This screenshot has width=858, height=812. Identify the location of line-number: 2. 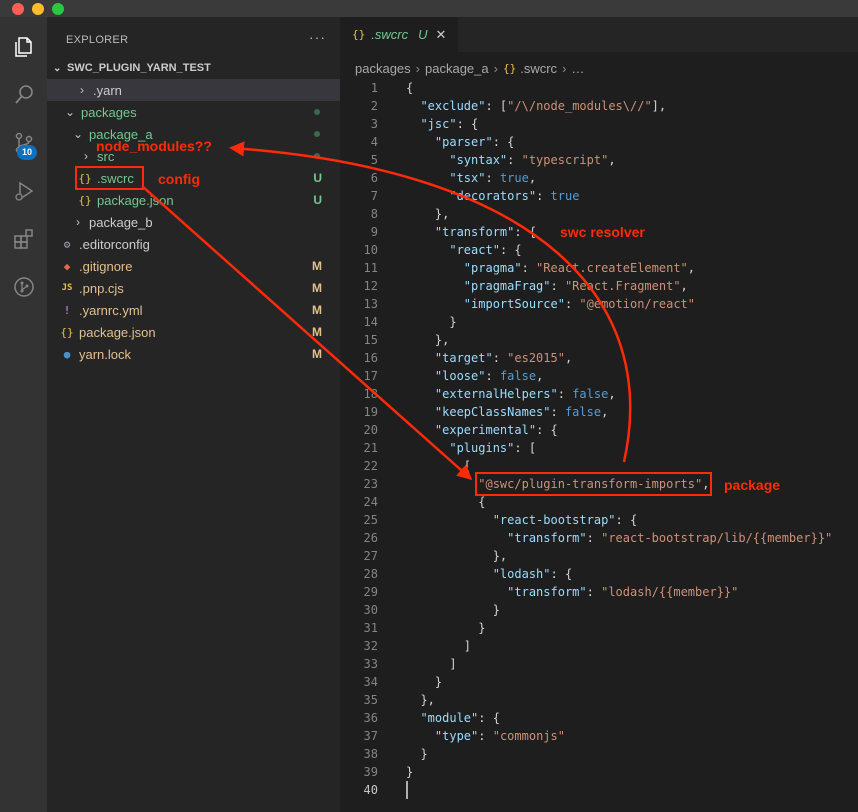
(374, 106).